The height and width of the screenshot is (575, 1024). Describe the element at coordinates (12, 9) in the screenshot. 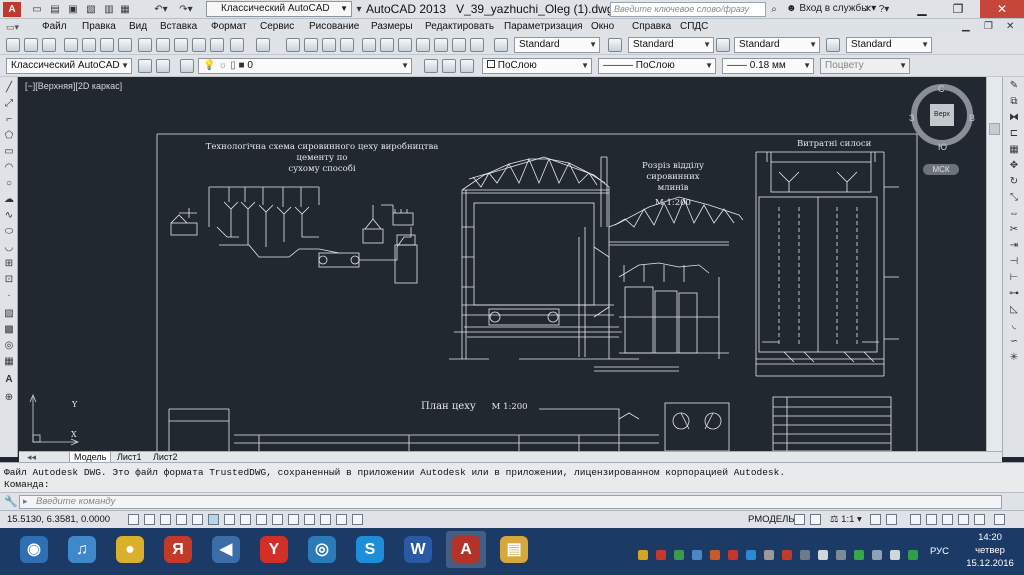

I see `autocad-app-icon: A` at that location.